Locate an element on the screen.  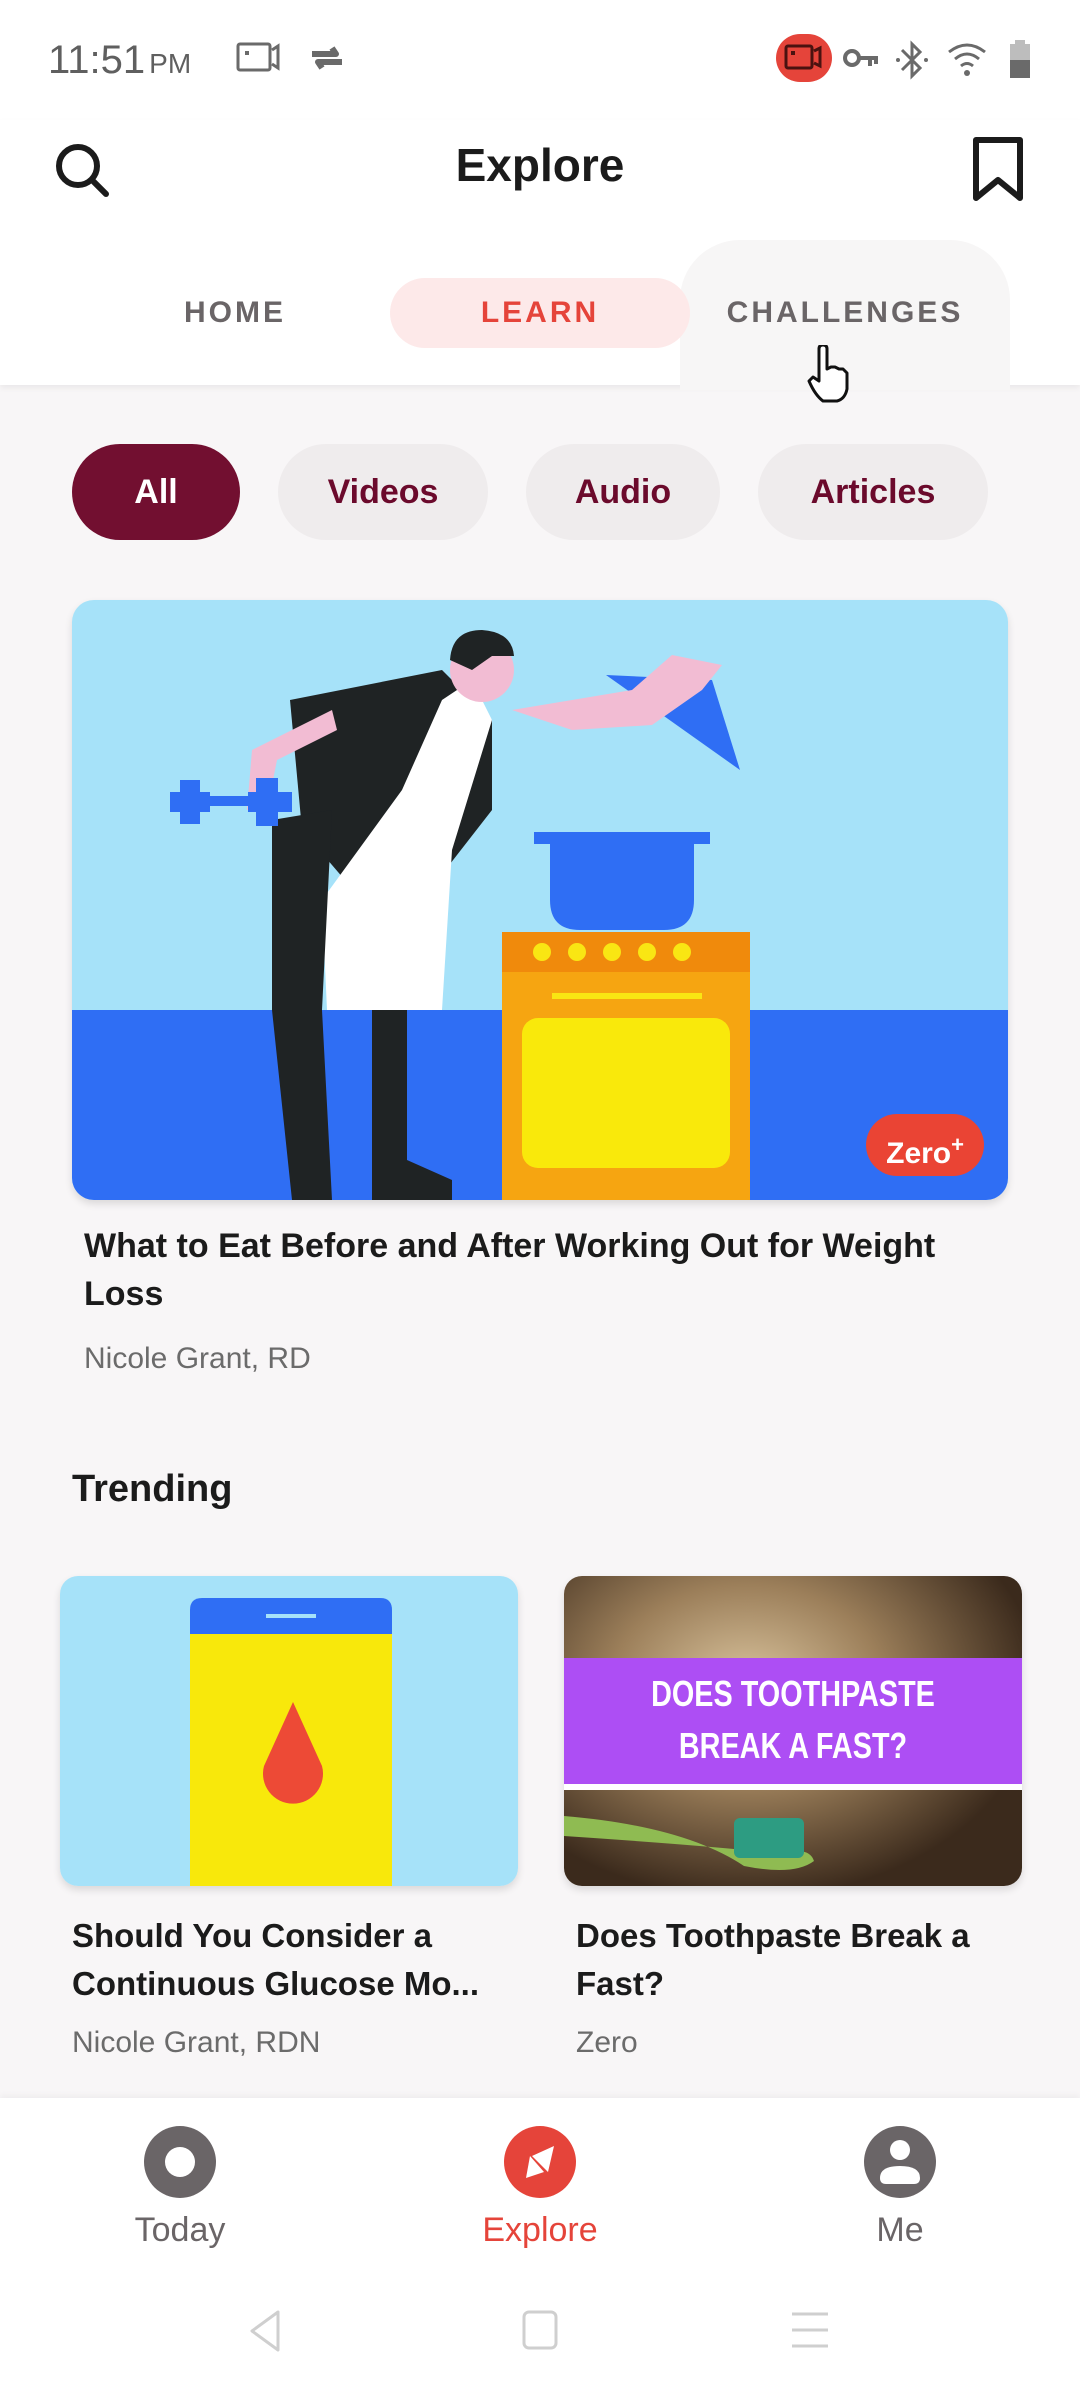
battery-icon is located at coordinates (1020, 59).